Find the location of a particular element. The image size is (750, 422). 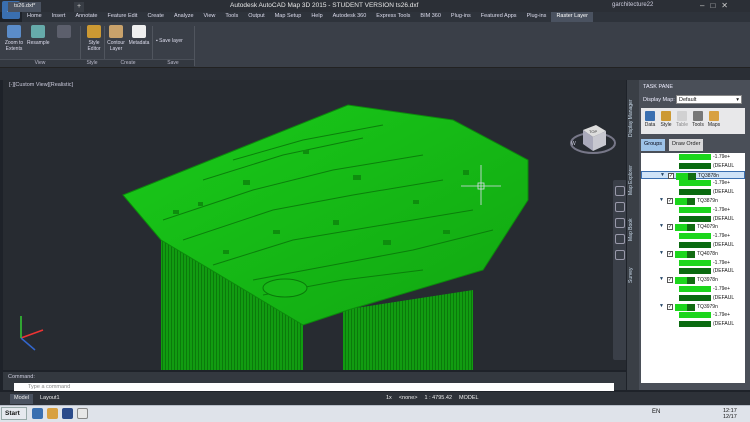

tab-plug-ins: Plug-ins is located at coordinates (461, 17).